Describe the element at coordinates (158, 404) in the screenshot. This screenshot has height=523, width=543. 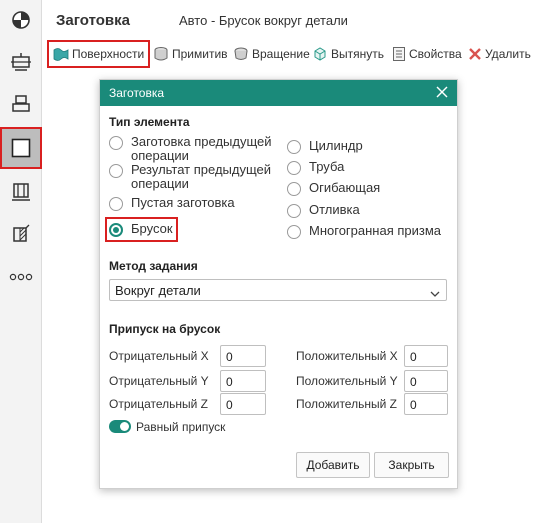
I see `neg-z-label: Отрицательный Z` at that location.